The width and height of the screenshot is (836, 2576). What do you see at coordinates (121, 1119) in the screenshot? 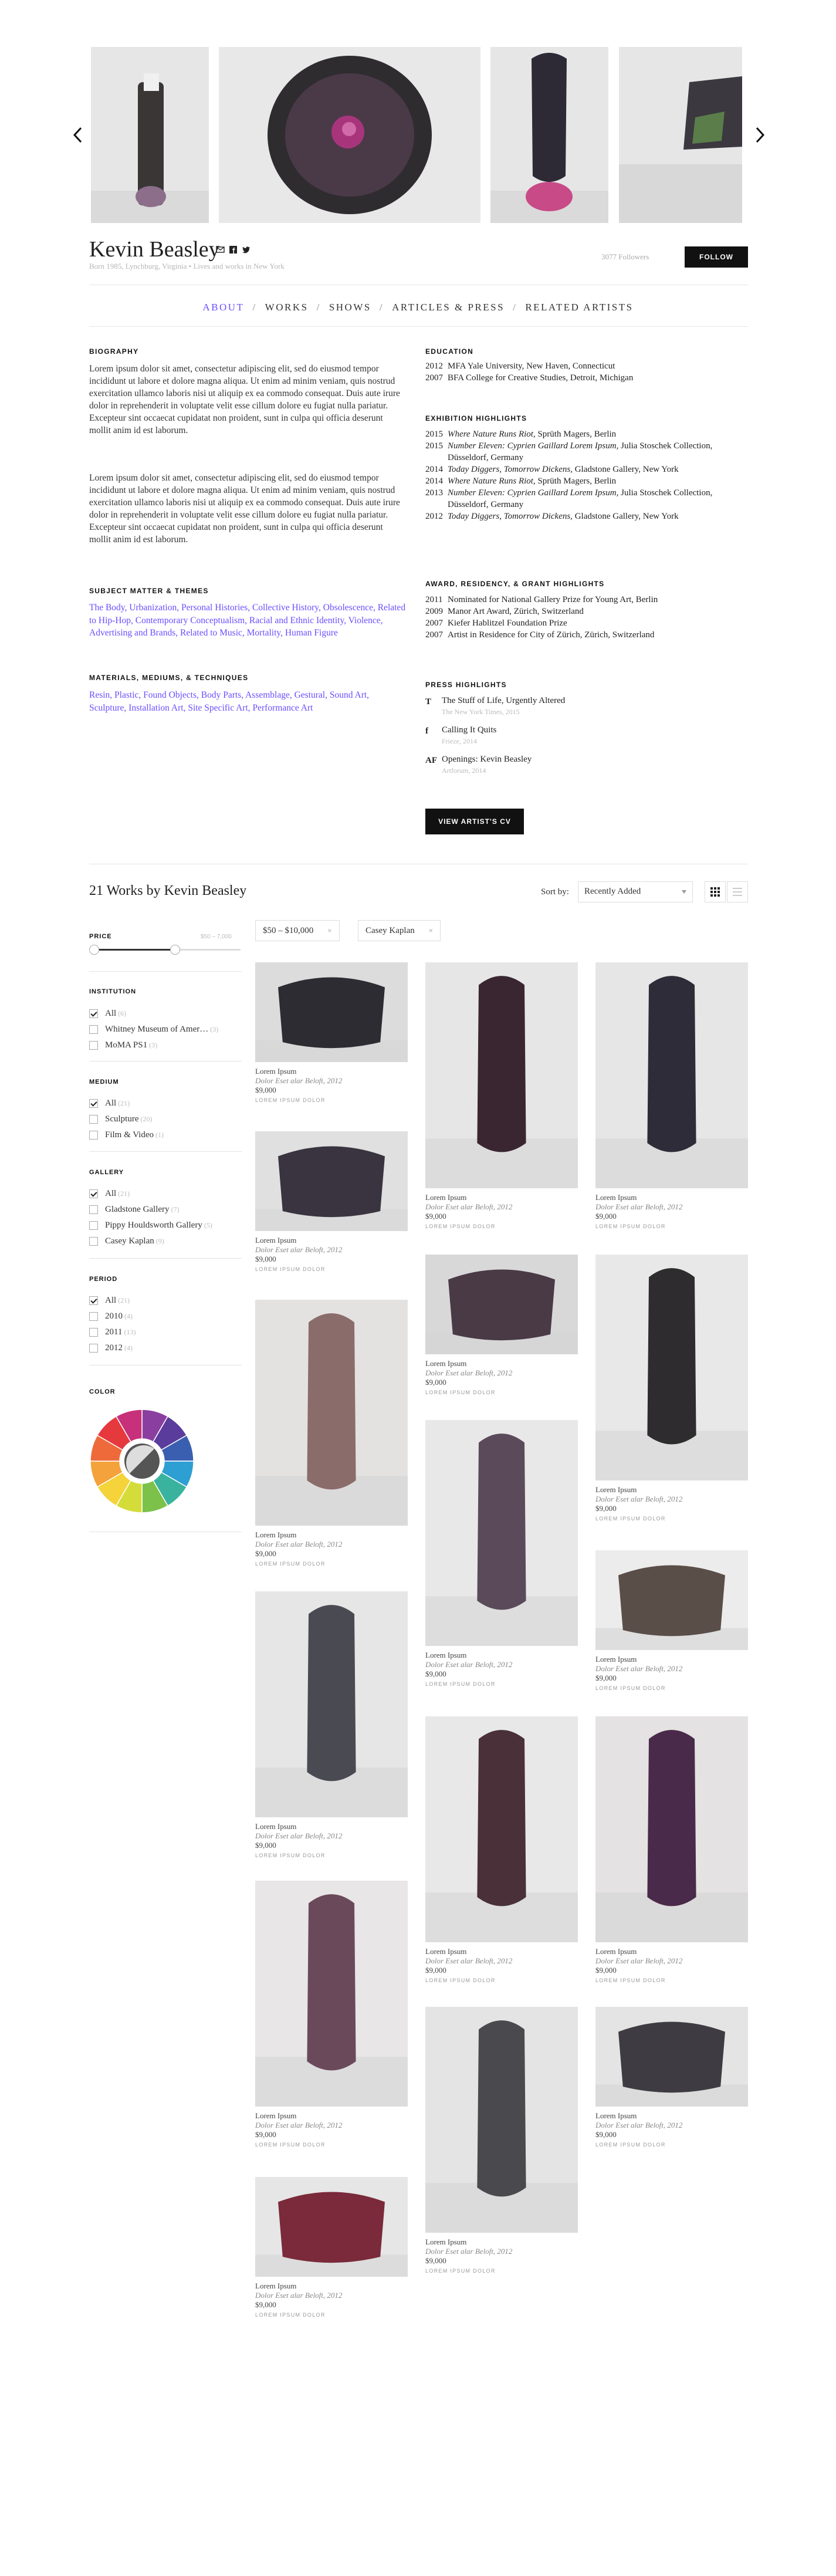
I see `filter-option: Sculpture (20)` at bounding box center [121, 1119].